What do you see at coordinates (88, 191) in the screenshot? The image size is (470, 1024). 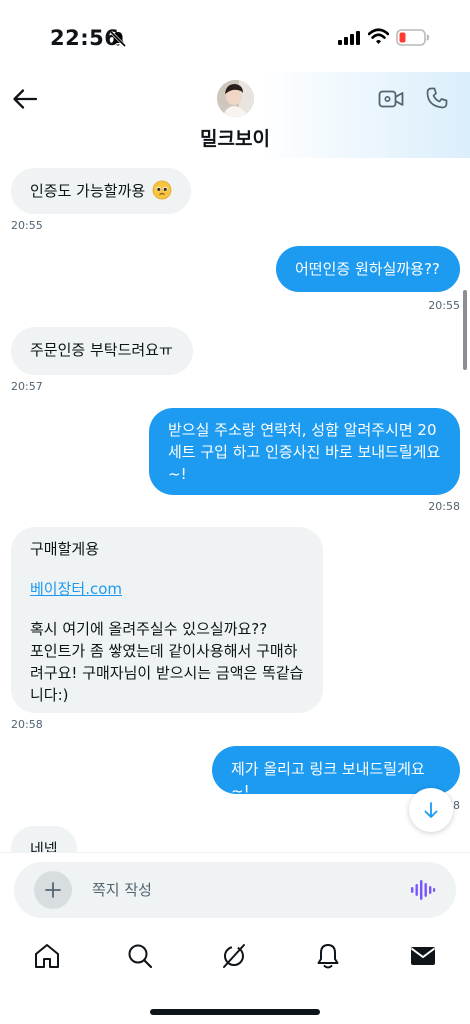 I see `message-text: 인증도 가능할까용` at bounding box center [88, 191].